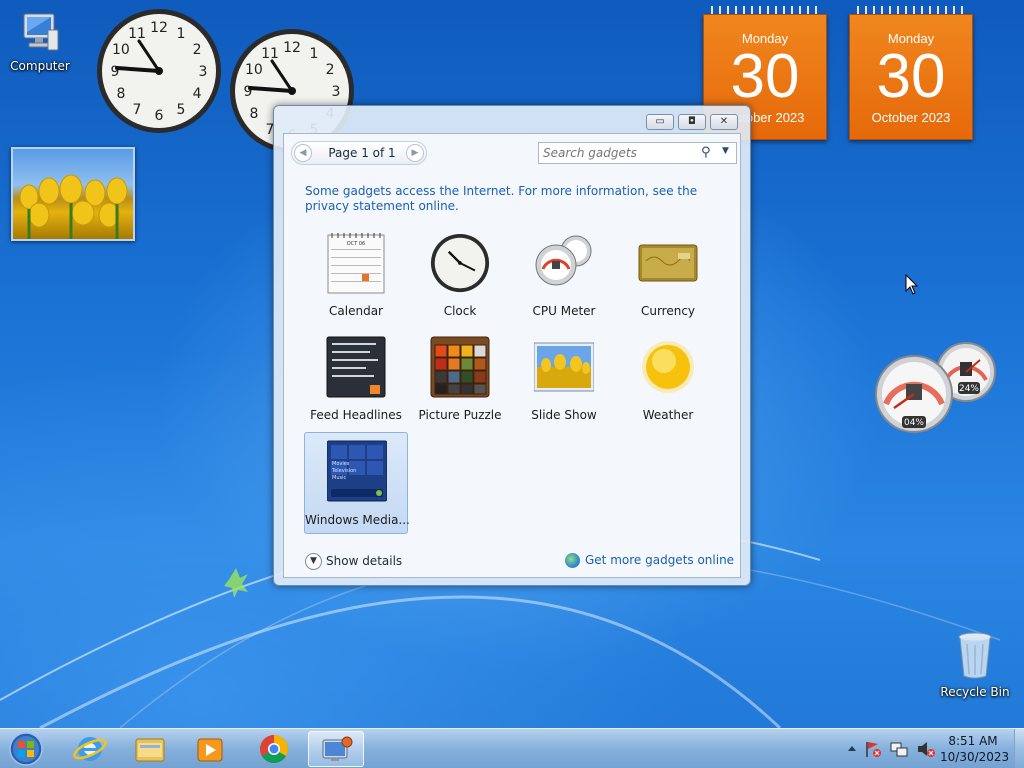 This screenshot has height=768, width=1024. Describe the element at coordinates (356, 386) in the screenshot. I see `gadget-feed-headlines: Feed Headlines` at that location.